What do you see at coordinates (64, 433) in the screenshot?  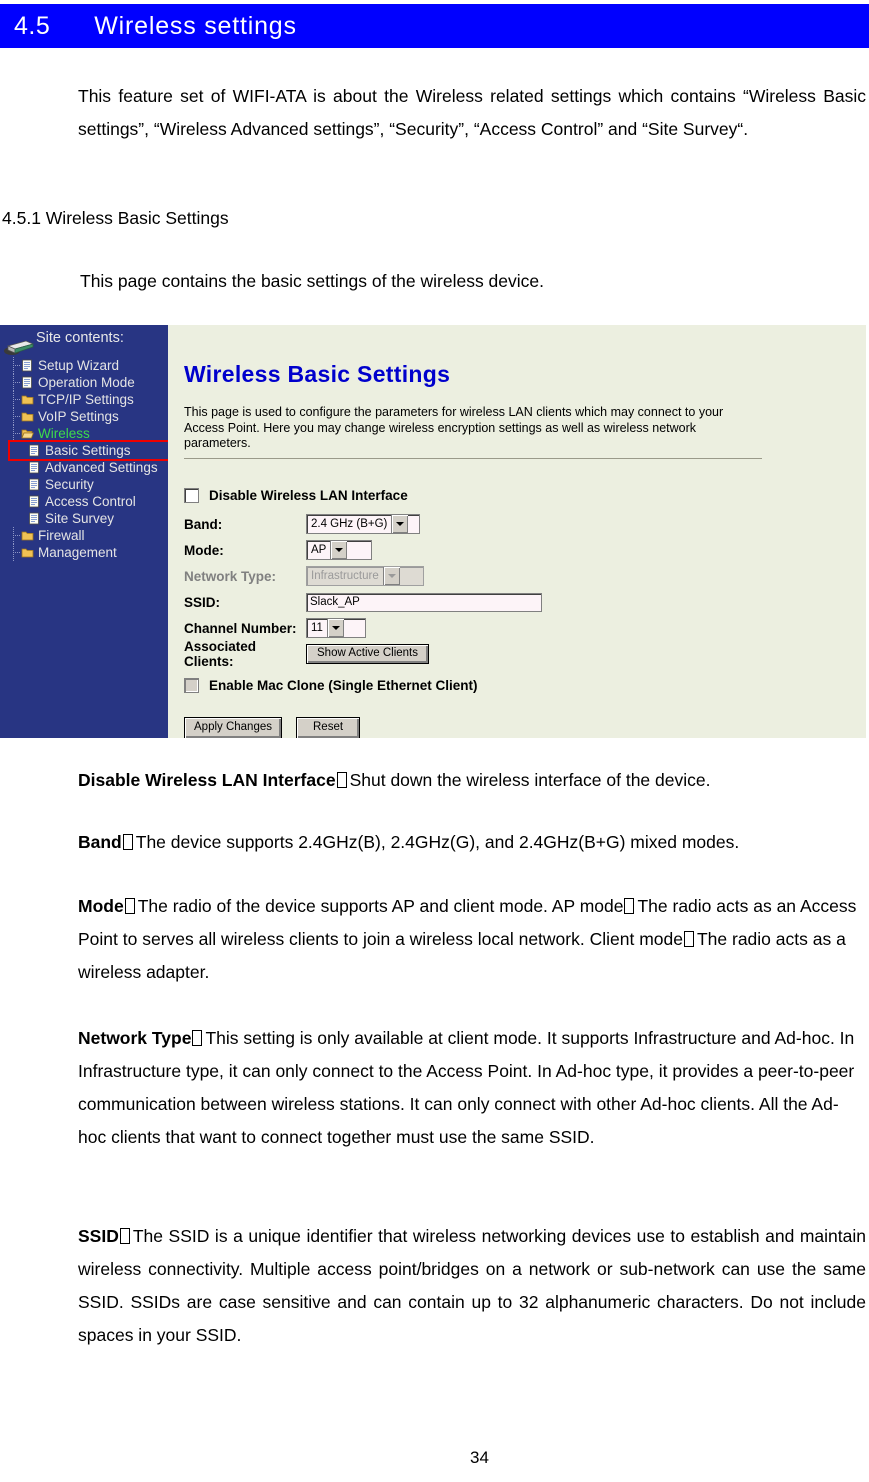 I see `sidebar-item-label: Wireless` at bounding box center [64, 433].